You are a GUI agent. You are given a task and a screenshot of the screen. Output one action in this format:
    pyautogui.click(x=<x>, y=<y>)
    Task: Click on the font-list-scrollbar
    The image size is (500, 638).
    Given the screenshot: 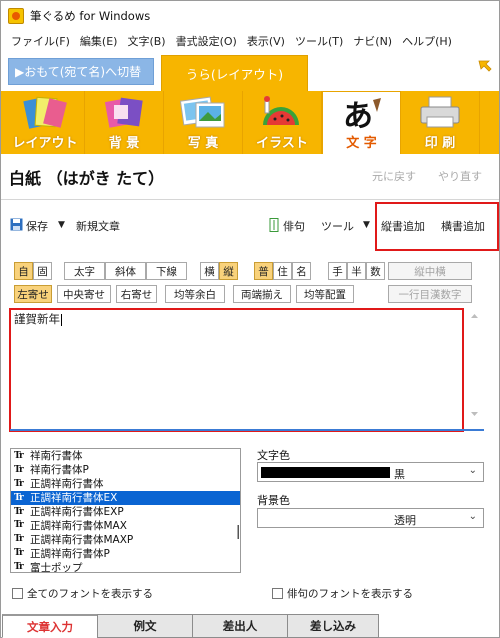 What is the action you would take?
    pyautogui.click(x=237, y=510)
    